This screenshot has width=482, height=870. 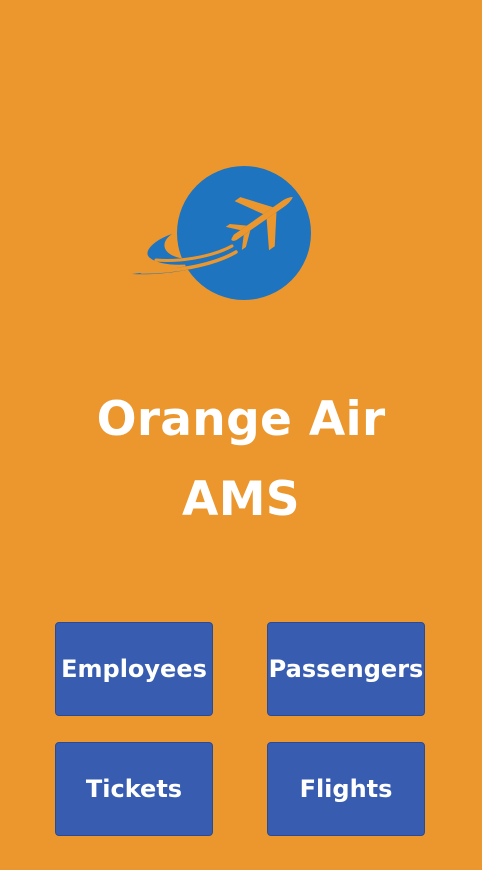 What do you see at coordinates (134, 789) in the screenshot?
I see `tickets-button: Tickets` at bounding box center [134, 789].